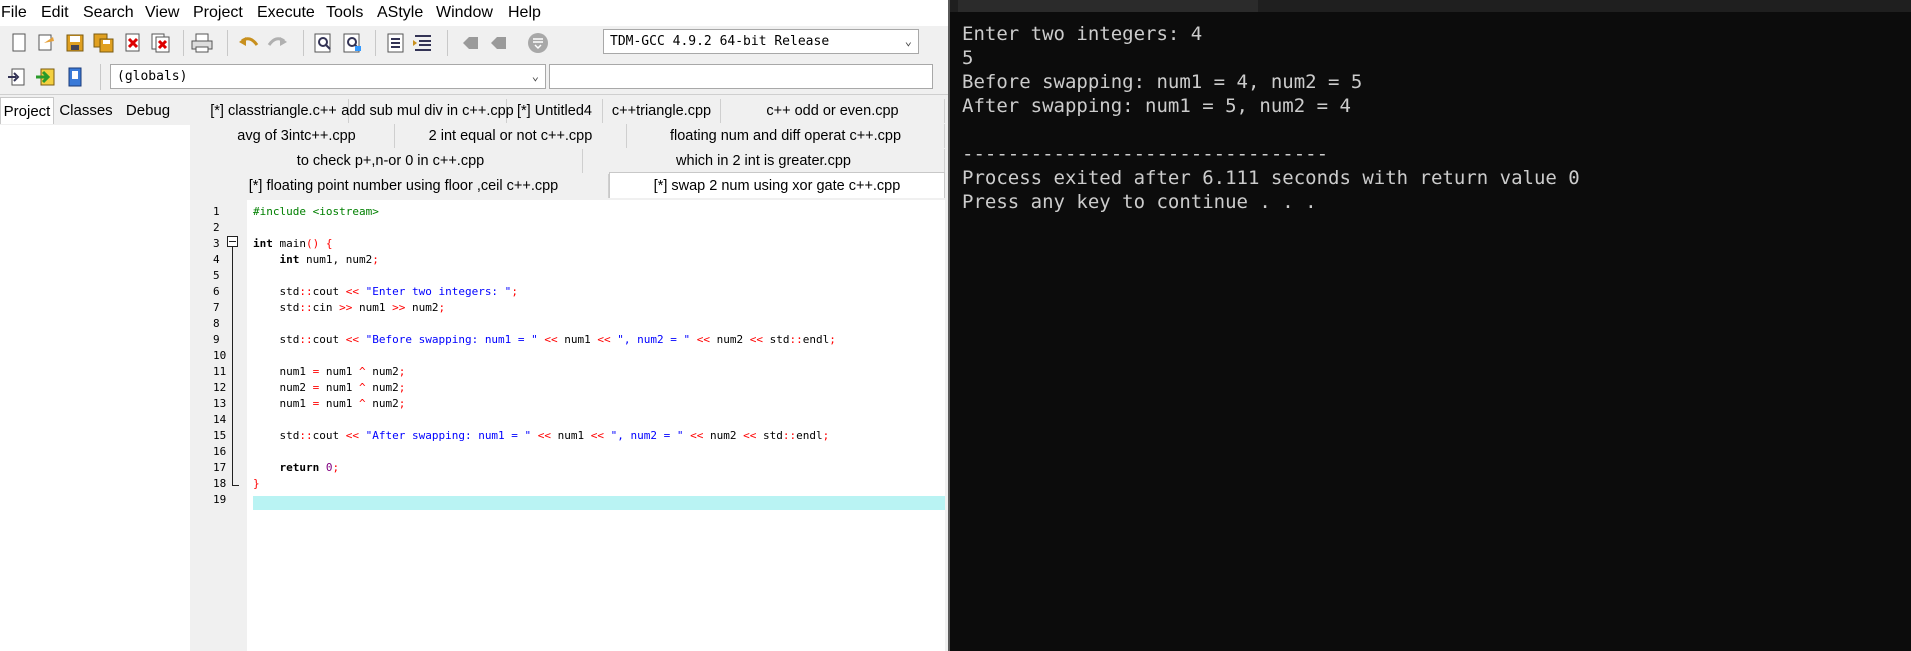 The image size is (1911, 651). Describe the element at coordinates (220, 355) in the screenshot. I see `line-number: 10` at that location.